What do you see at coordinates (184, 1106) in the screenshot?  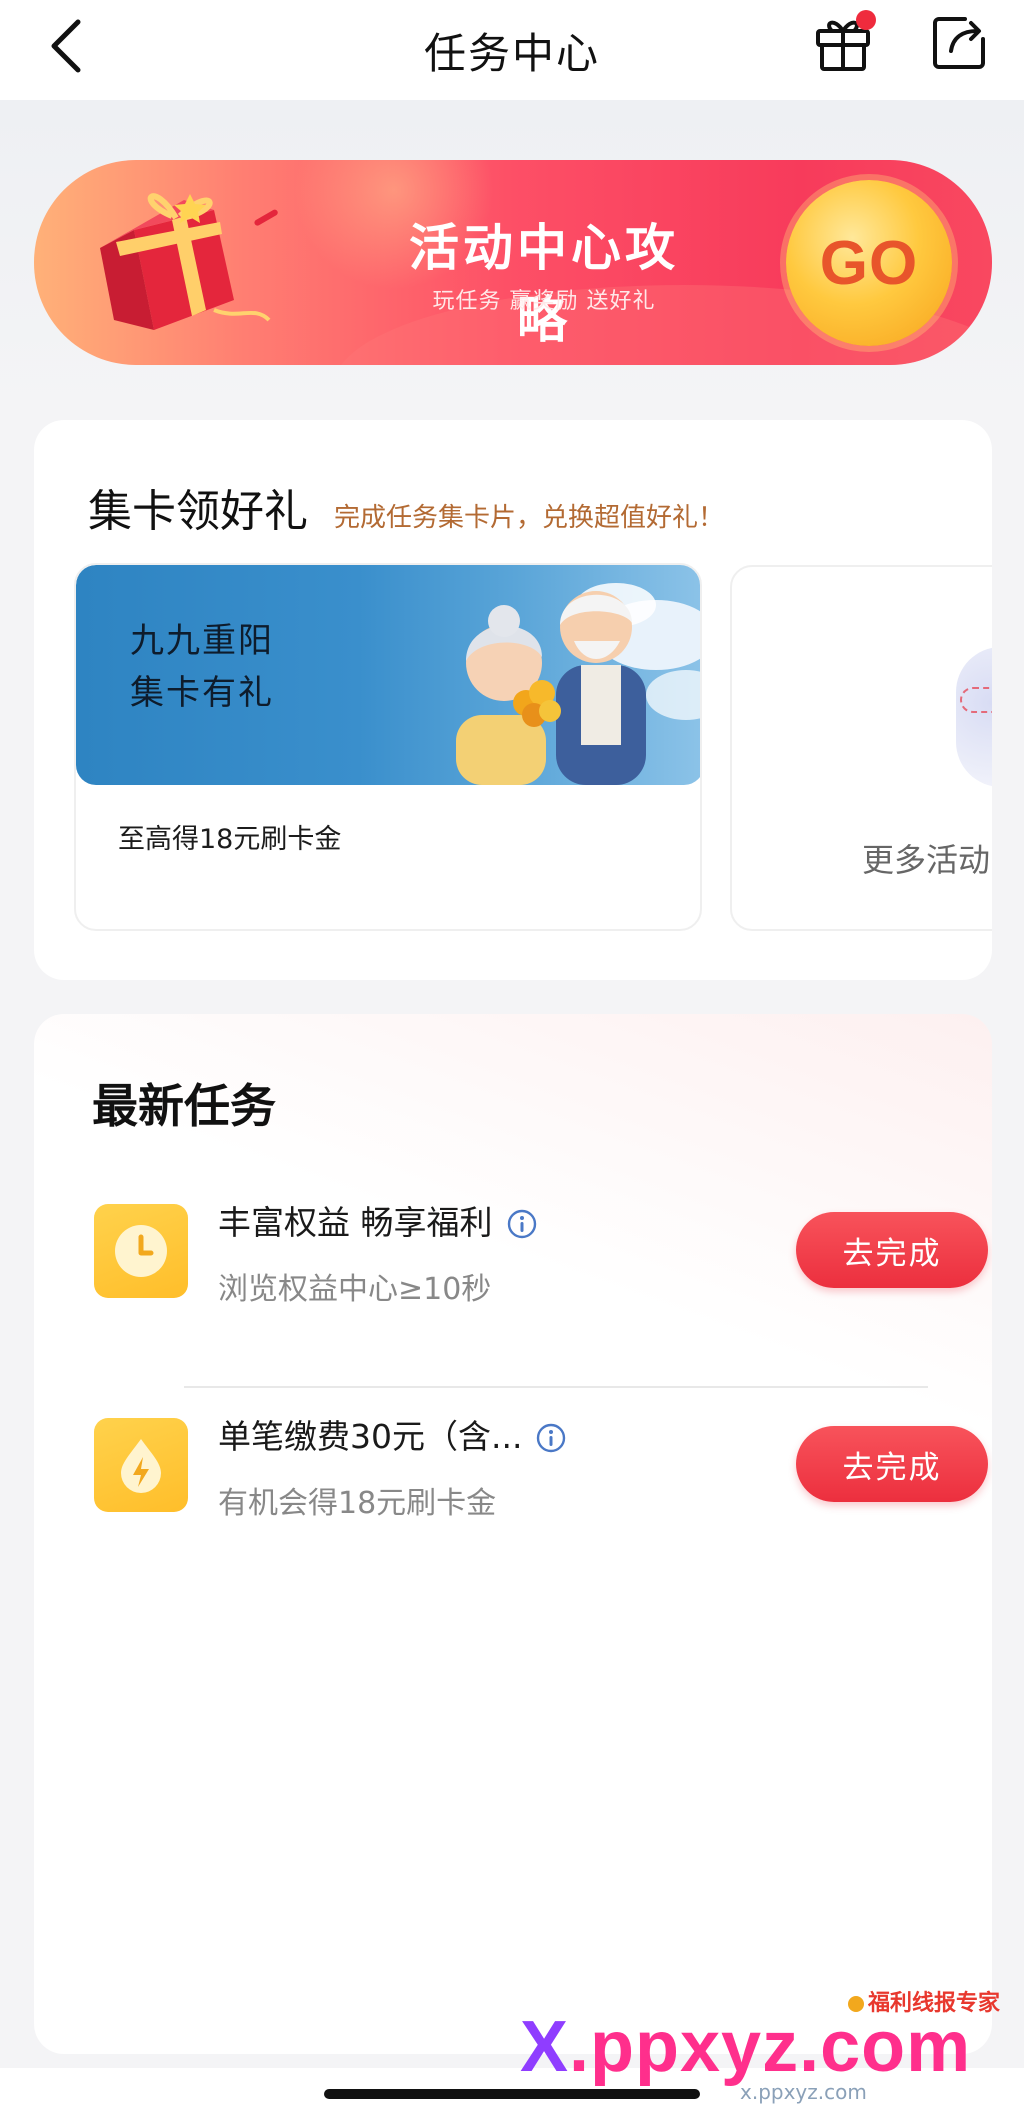 I see `tasks-title: 最新任务` at bounding box center [184, 1106].